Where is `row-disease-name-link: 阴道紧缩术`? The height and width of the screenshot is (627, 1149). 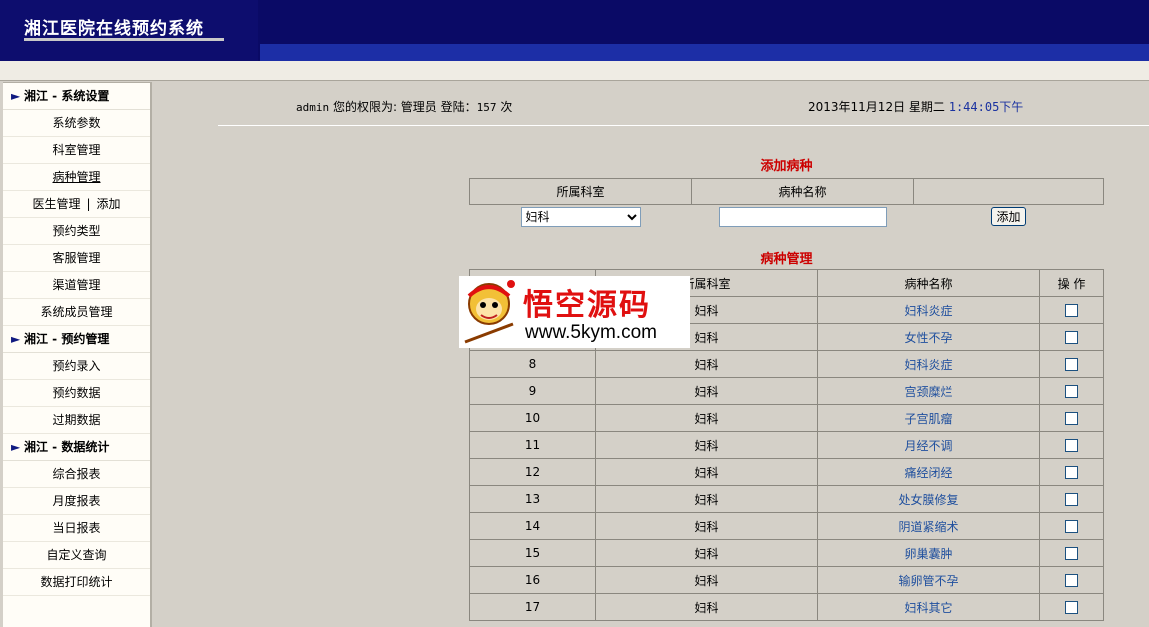 row-disease-name-link: 阴道紧缩术 is located at coordinates (928, 526).